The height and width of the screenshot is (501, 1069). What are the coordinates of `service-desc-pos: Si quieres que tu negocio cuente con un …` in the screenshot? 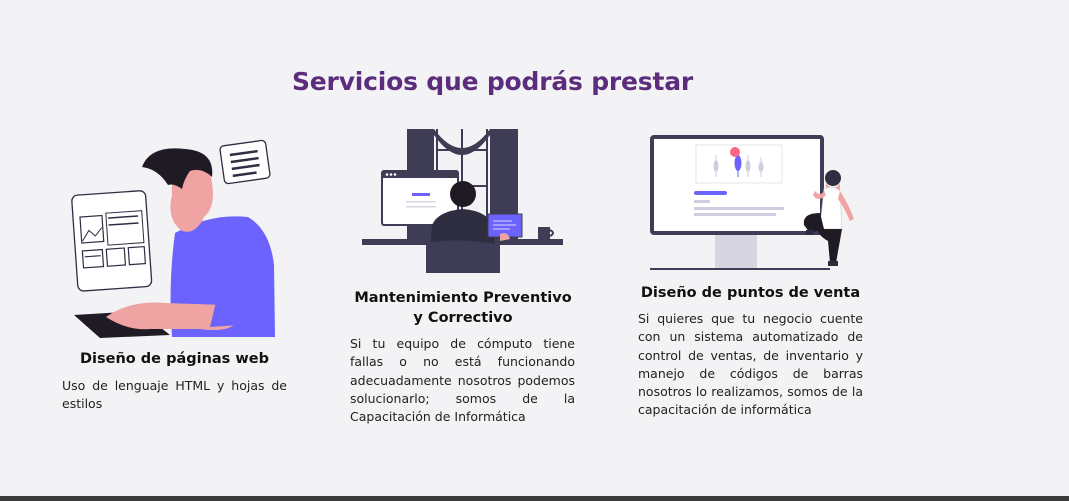 It's located at (750, 364).